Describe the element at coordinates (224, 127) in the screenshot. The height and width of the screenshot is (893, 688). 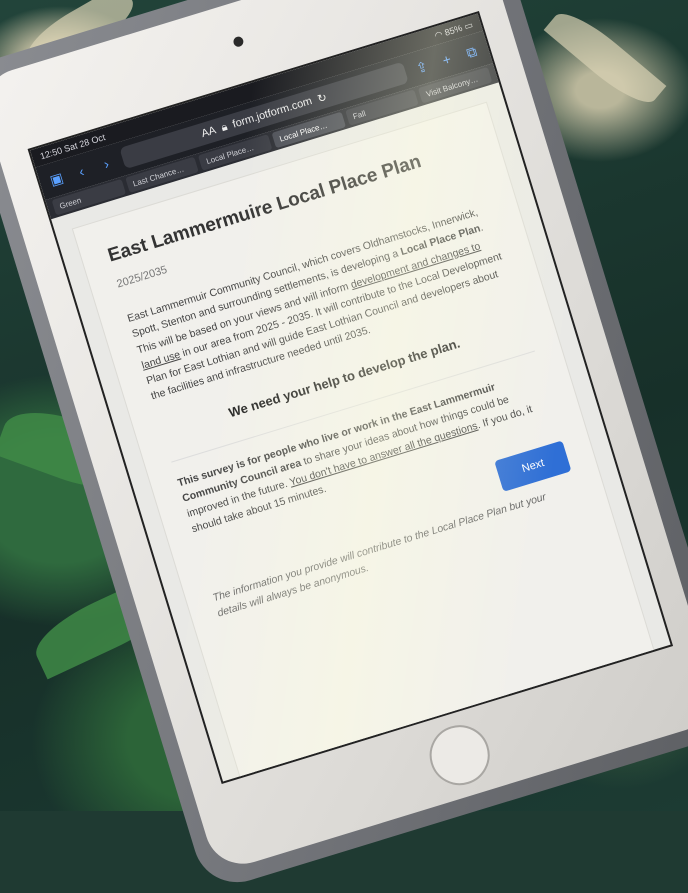
I see `lock-icon: 🔒︎` at that location.